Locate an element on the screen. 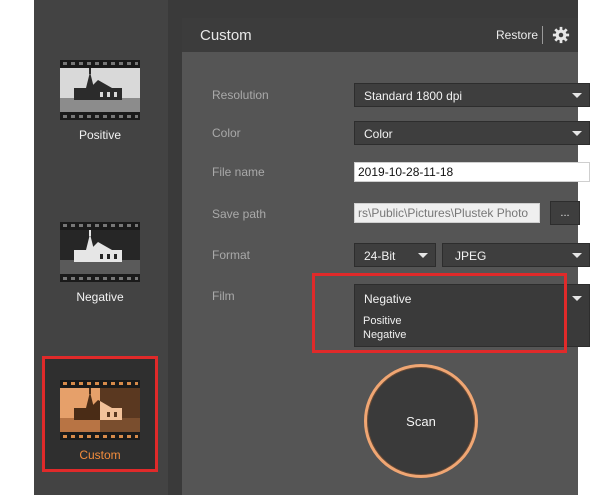  color-label: Color is located at coordinates (226, 133).